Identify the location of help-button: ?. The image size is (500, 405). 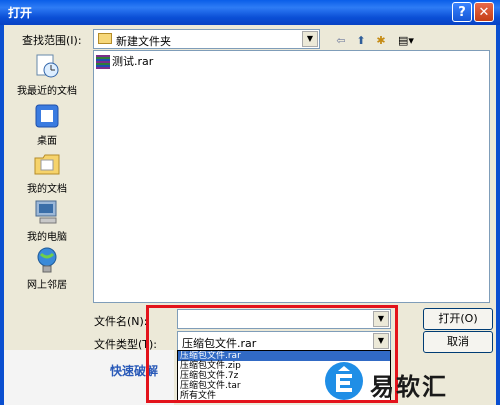
(462, 12).